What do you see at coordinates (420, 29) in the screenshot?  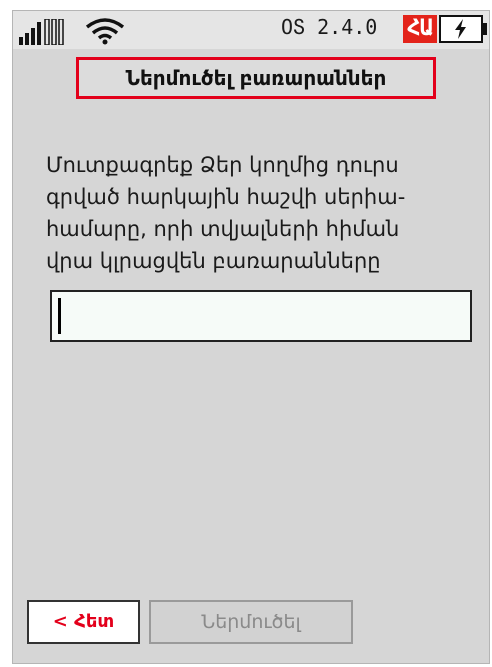 I see `language-badge: ՀԱ` at bounding box center [420, 29].